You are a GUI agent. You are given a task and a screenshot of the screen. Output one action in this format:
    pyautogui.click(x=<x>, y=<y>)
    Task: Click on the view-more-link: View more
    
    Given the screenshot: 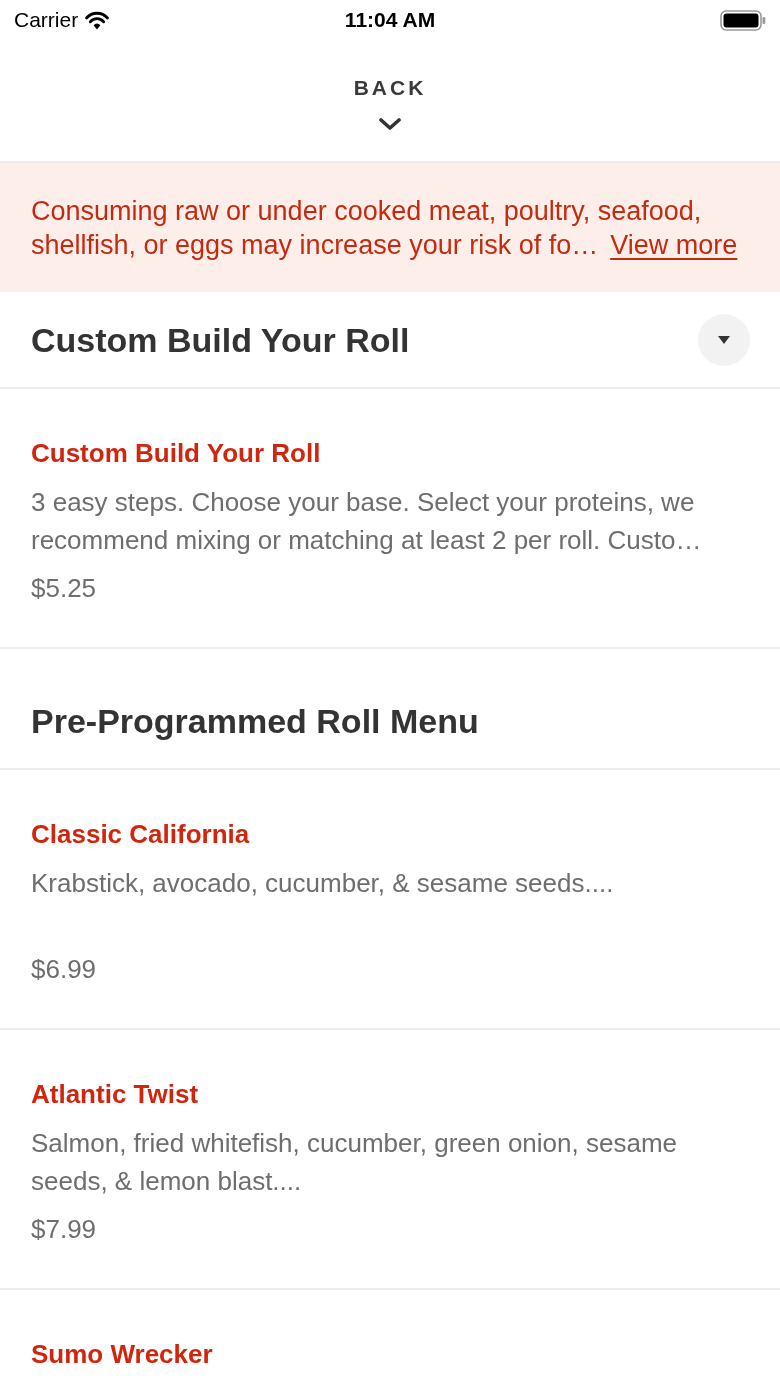 What is the action you would take?
    pyautogui.click(x=674, y=245)
    